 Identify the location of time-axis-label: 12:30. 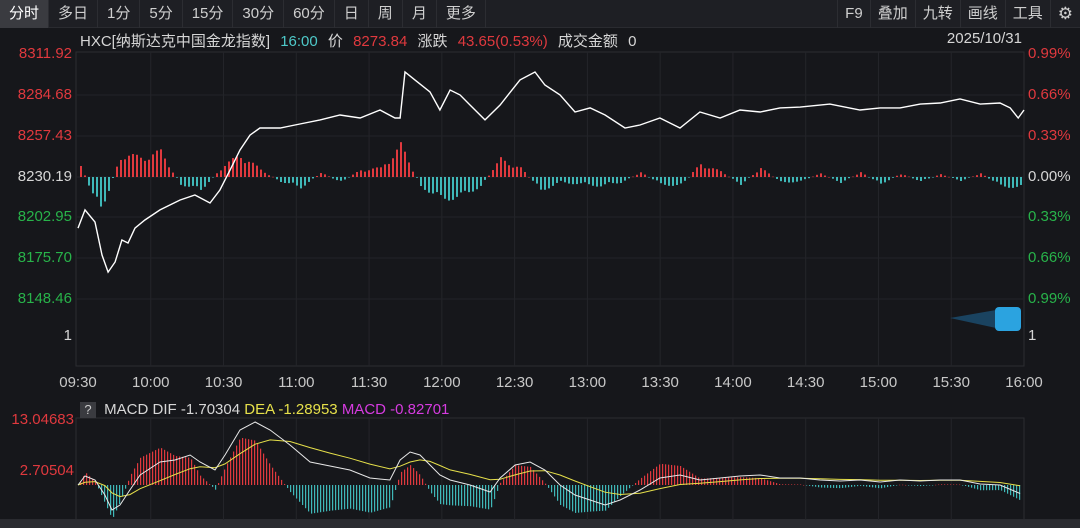
(514, 382).